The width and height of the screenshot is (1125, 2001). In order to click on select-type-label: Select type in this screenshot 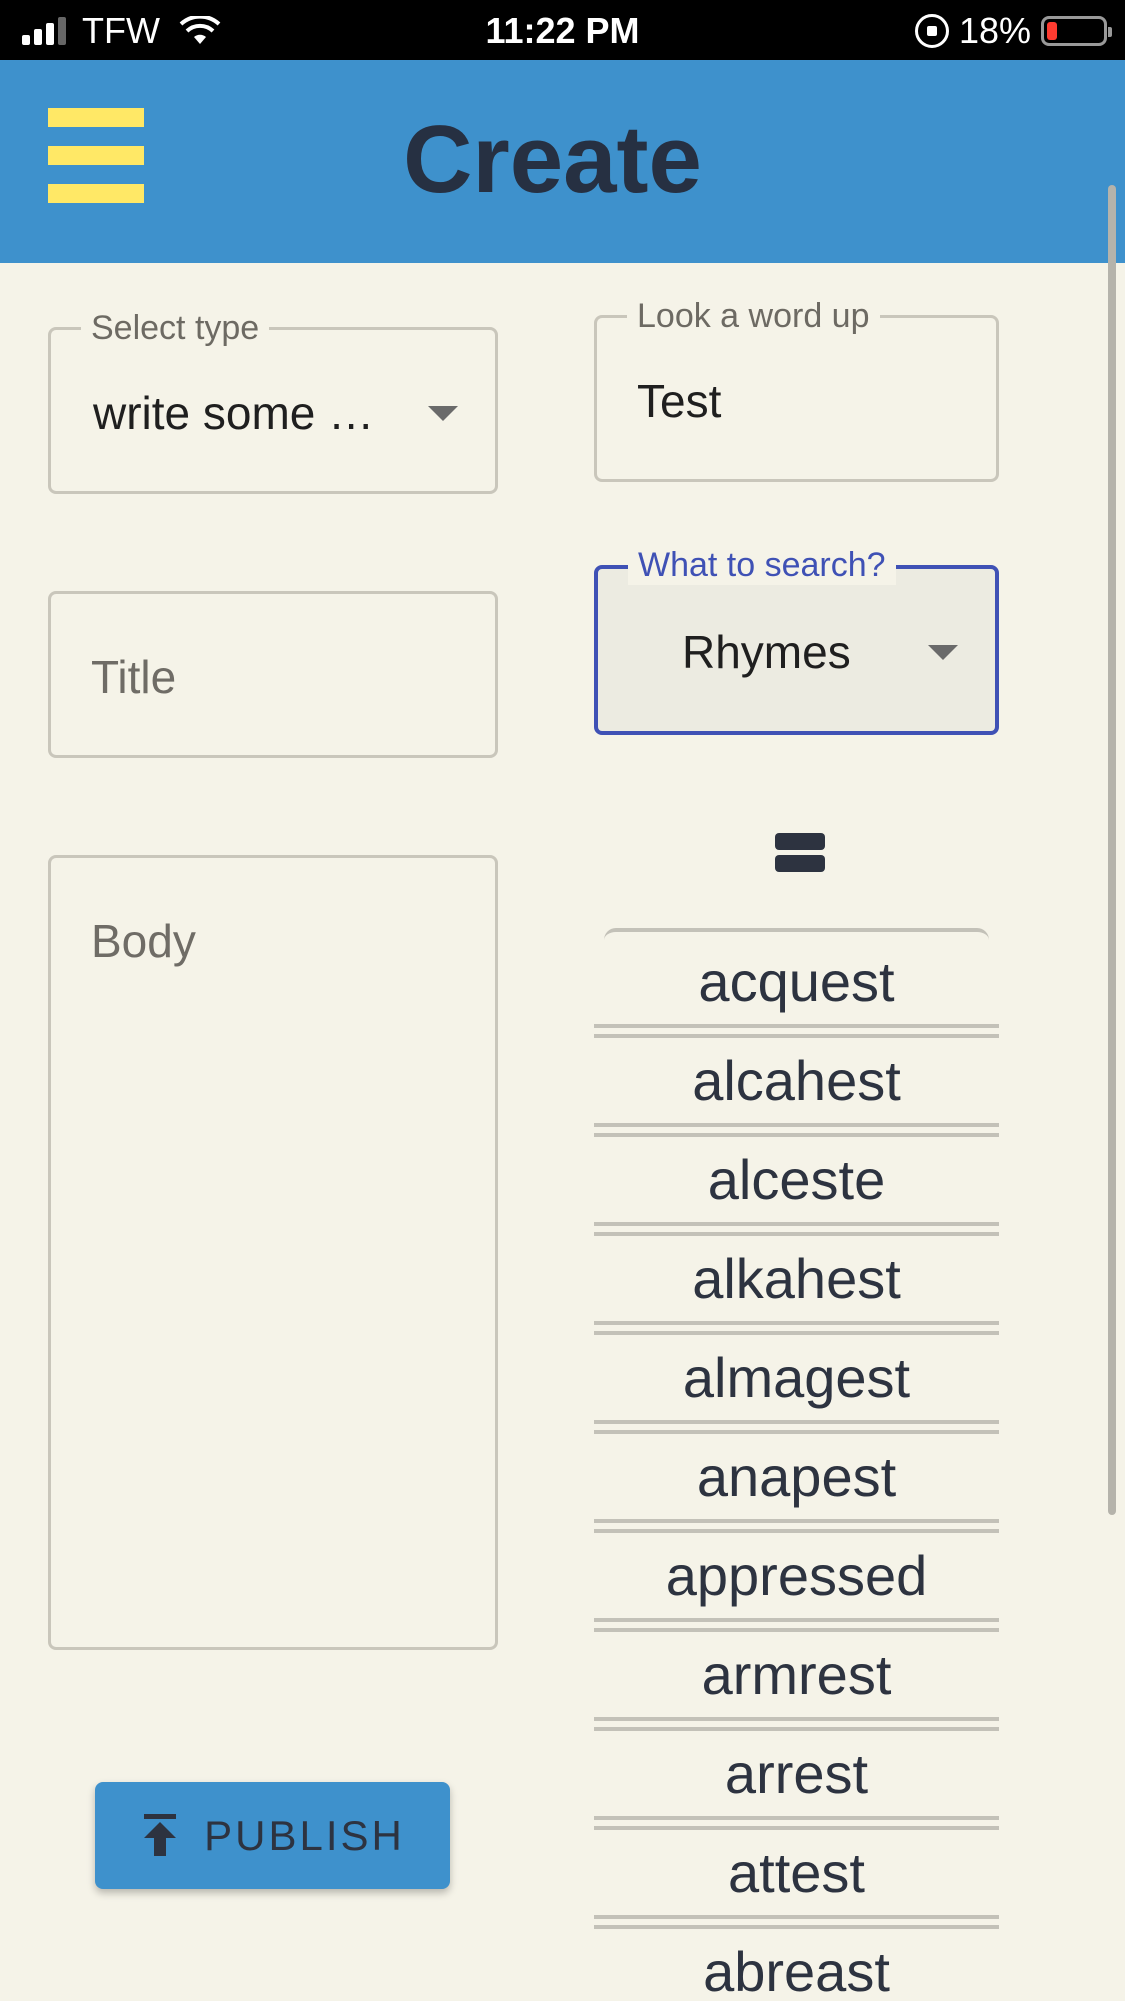, I will do `click(175, 328)`.